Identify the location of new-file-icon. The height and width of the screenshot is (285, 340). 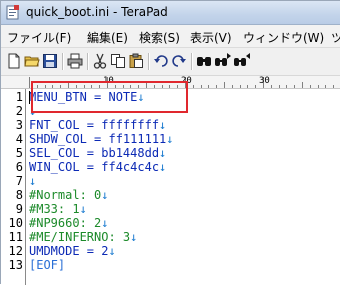
(14, 61).